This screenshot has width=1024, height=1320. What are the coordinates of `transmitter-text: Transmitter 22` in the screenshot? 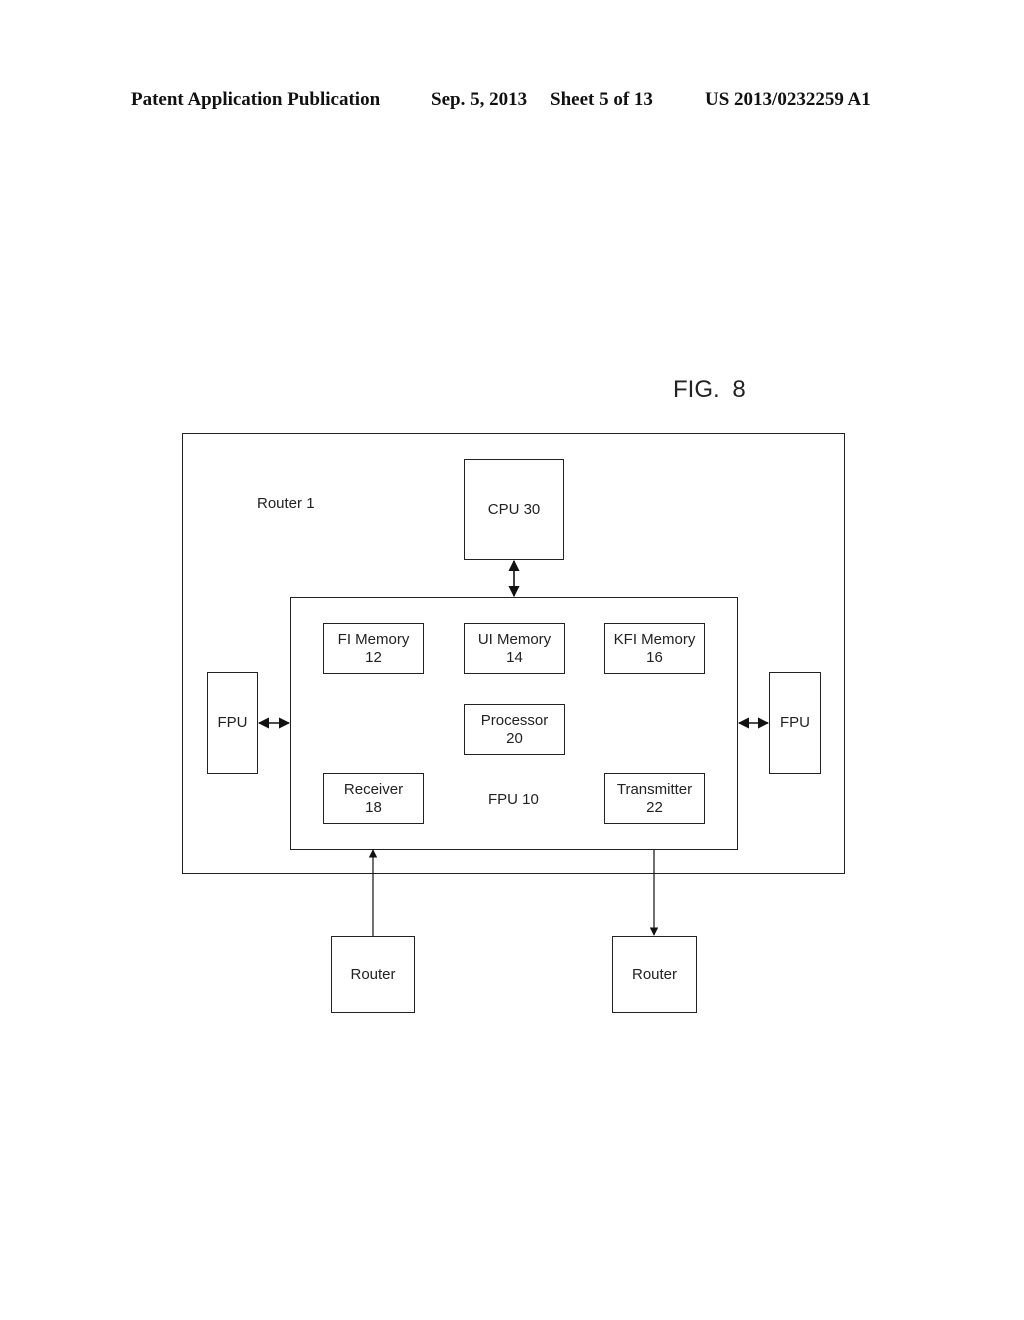 It's located at (654, 799).